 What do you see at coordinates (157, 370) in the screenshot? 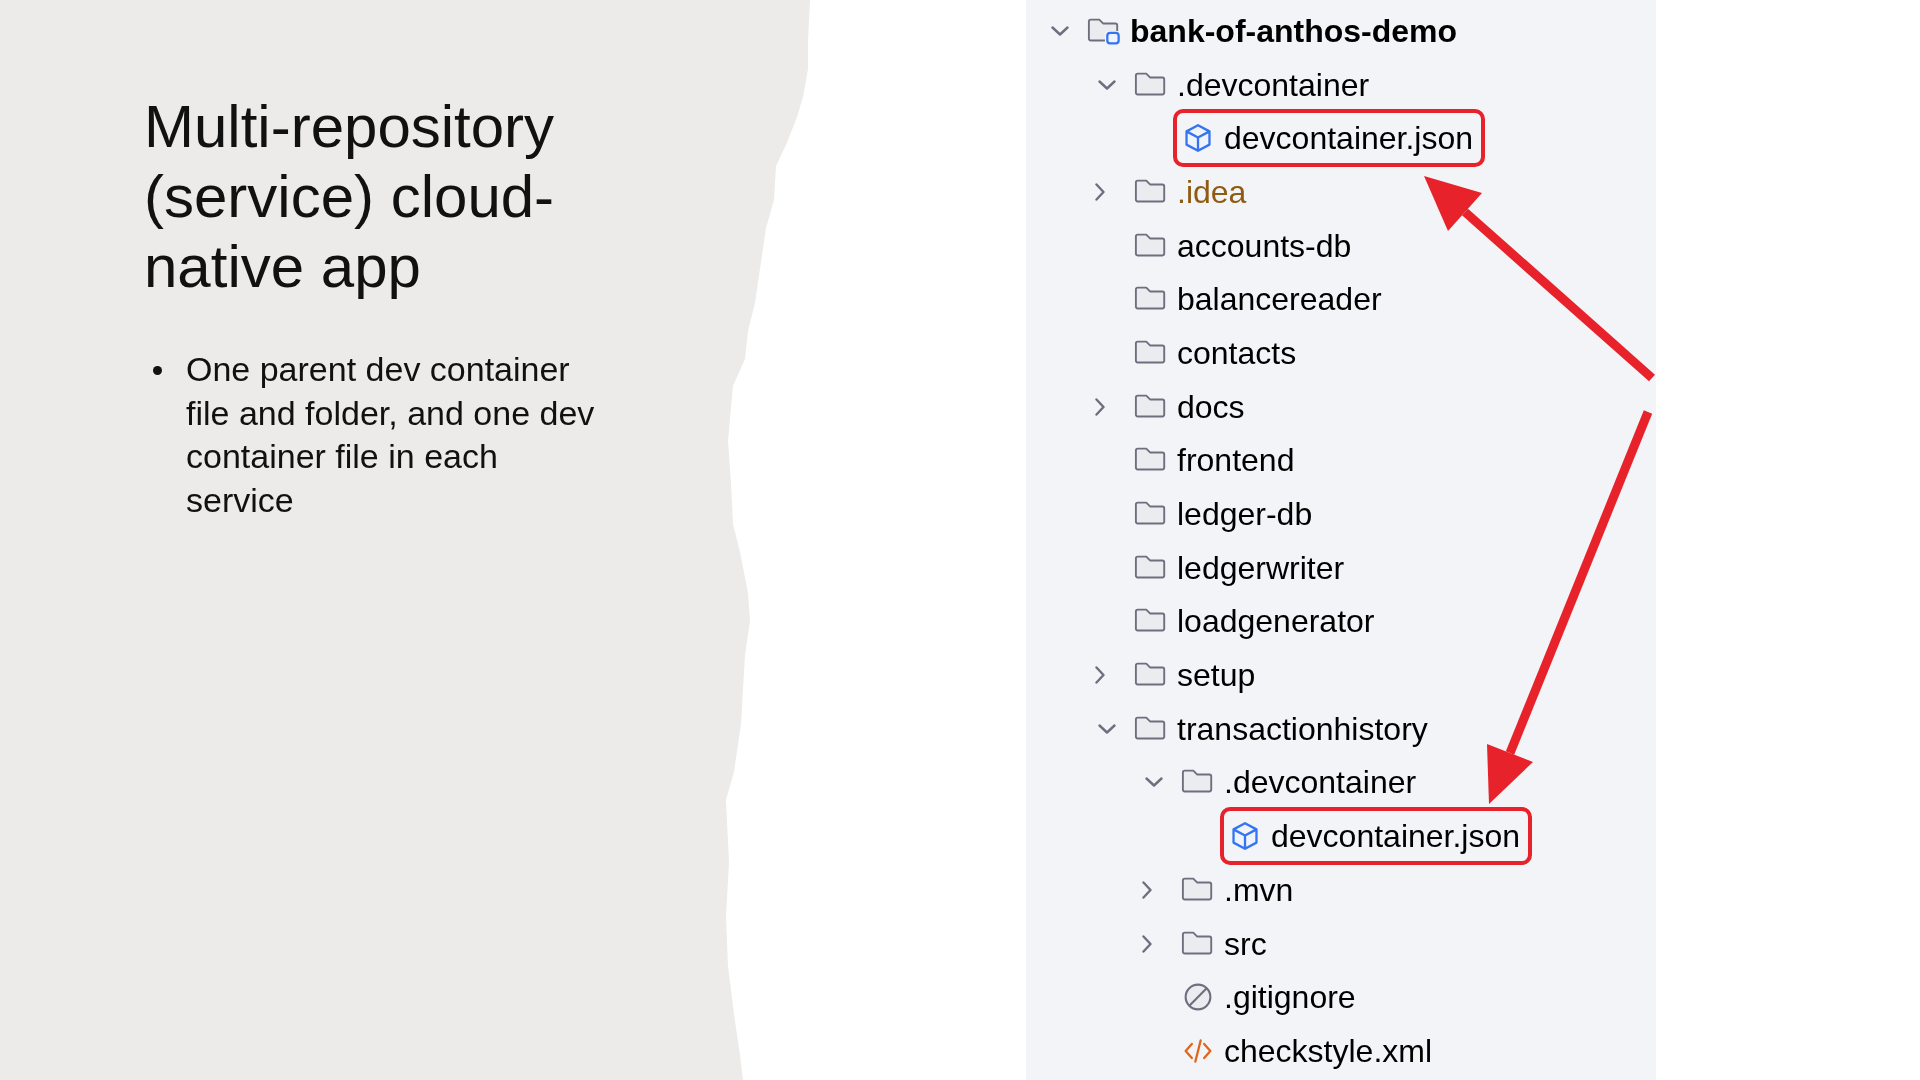
I see `bullet-icon` at bounding box center [157, 370].